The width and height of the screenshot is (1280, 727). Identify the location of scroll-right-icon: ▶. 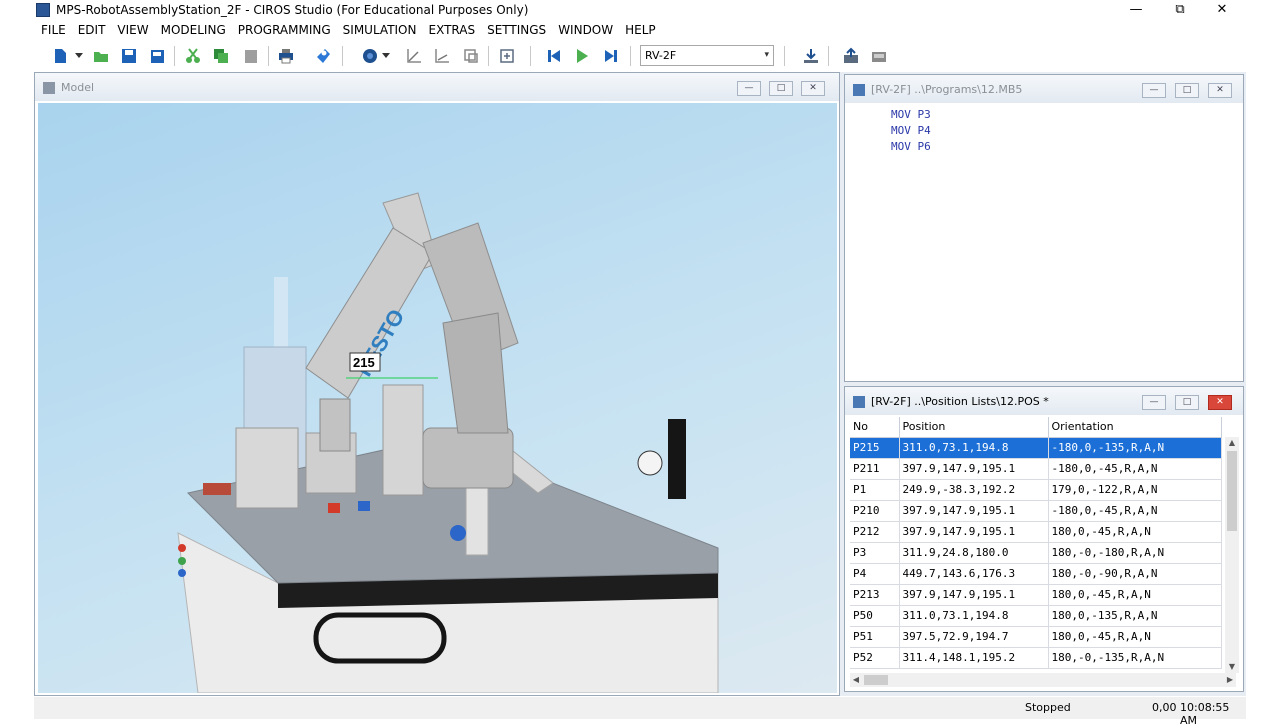
(1230, 680).